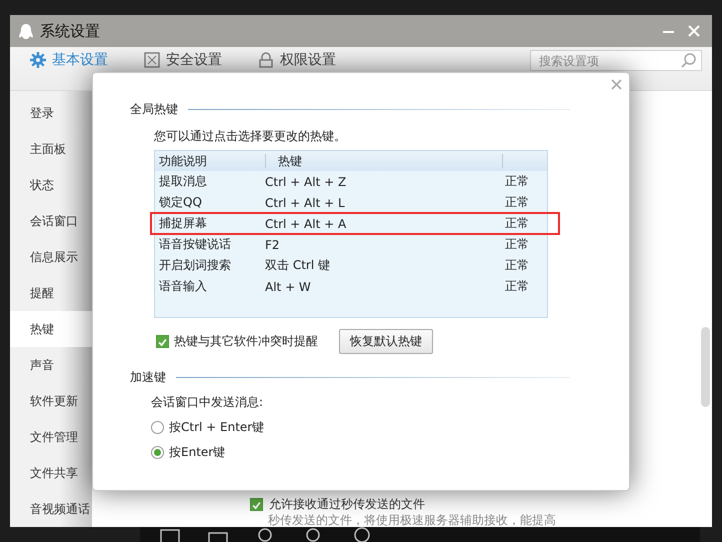 This screenshot has width=722, height=542. Describe the element at coordinates (412, 520) in the screenshot. I see `description-text: 秒传发送的文件，将使用极速服务器辅助接收，能提高` at that location.